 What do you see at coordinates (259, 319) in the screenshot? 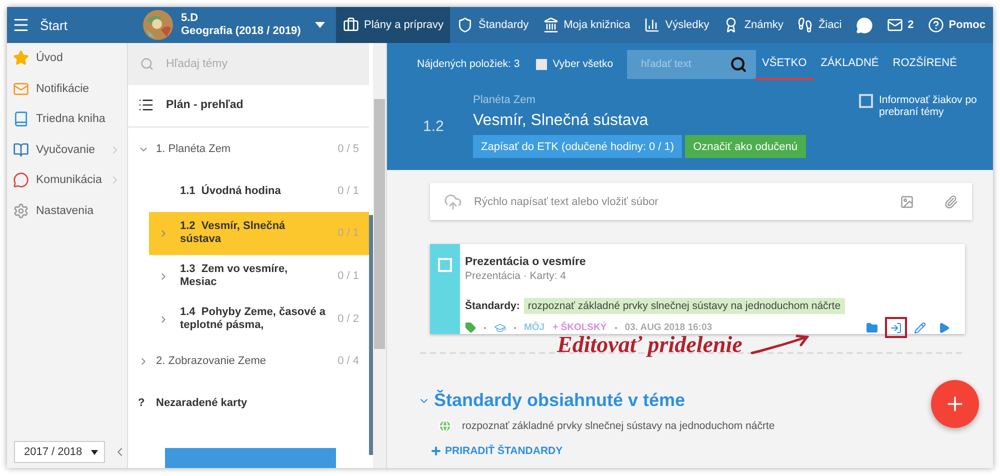
I see `subtopic-item: 1.4 Pohyby Zeme, časové a teplotné pásma, 0 / 2` at bounding box center [259, 319].